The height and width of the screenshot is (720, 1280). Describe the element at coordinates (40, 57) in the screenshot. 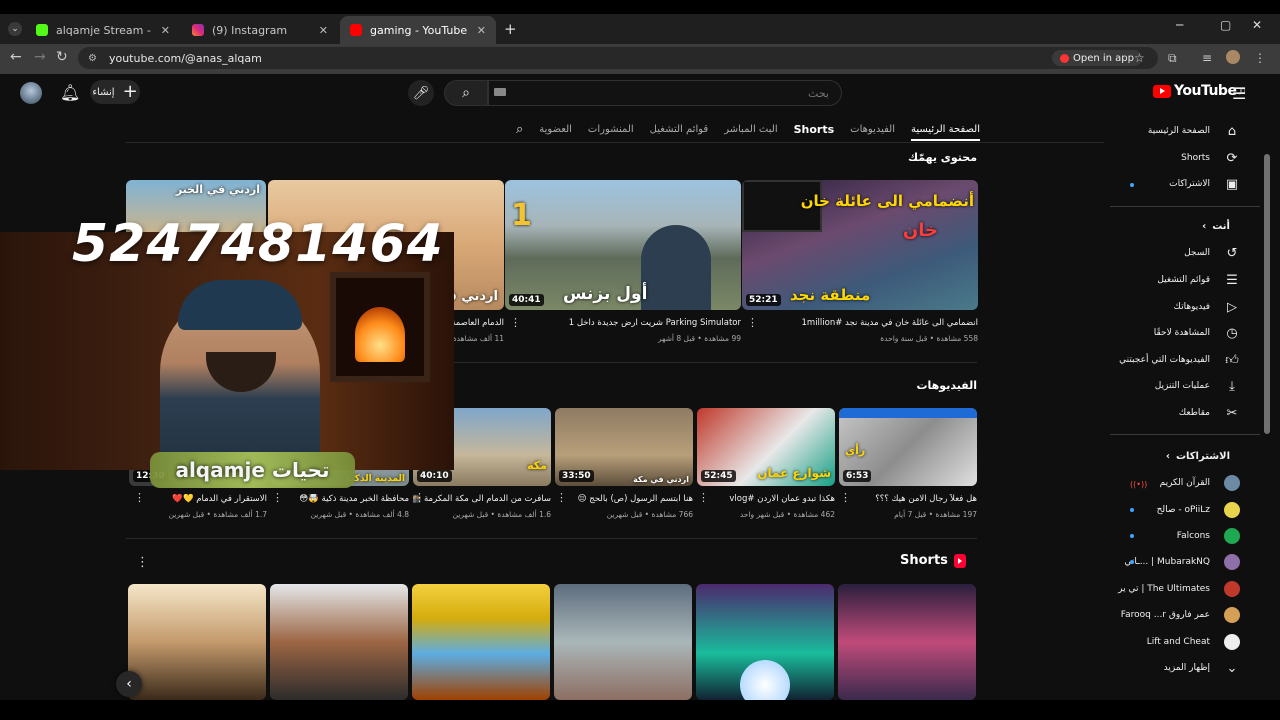

I see `forward-icon: →` at that location.